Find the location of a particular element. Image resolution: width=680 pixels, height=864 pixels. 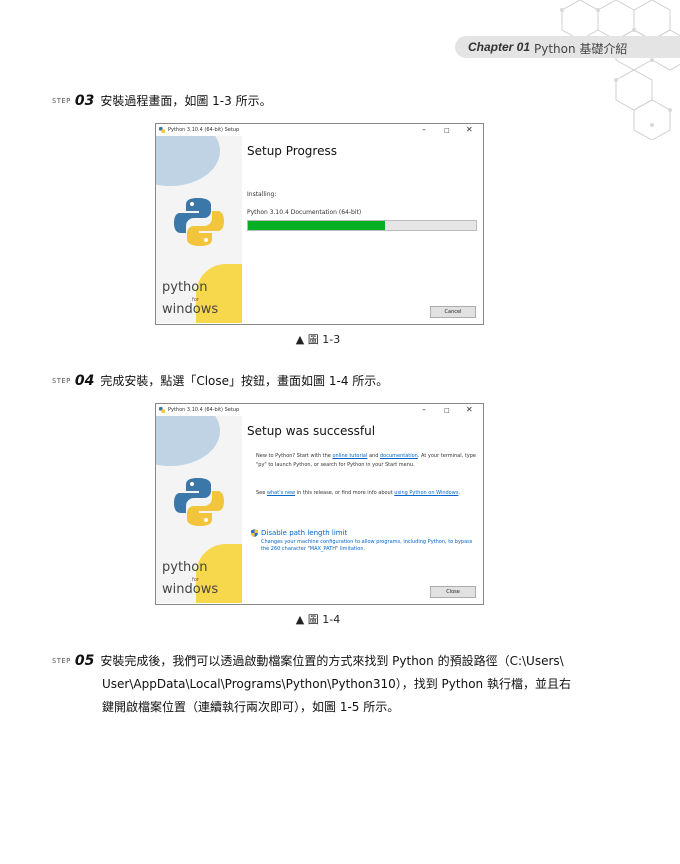

hexagon-decoration is located at coordinates (620, 70).